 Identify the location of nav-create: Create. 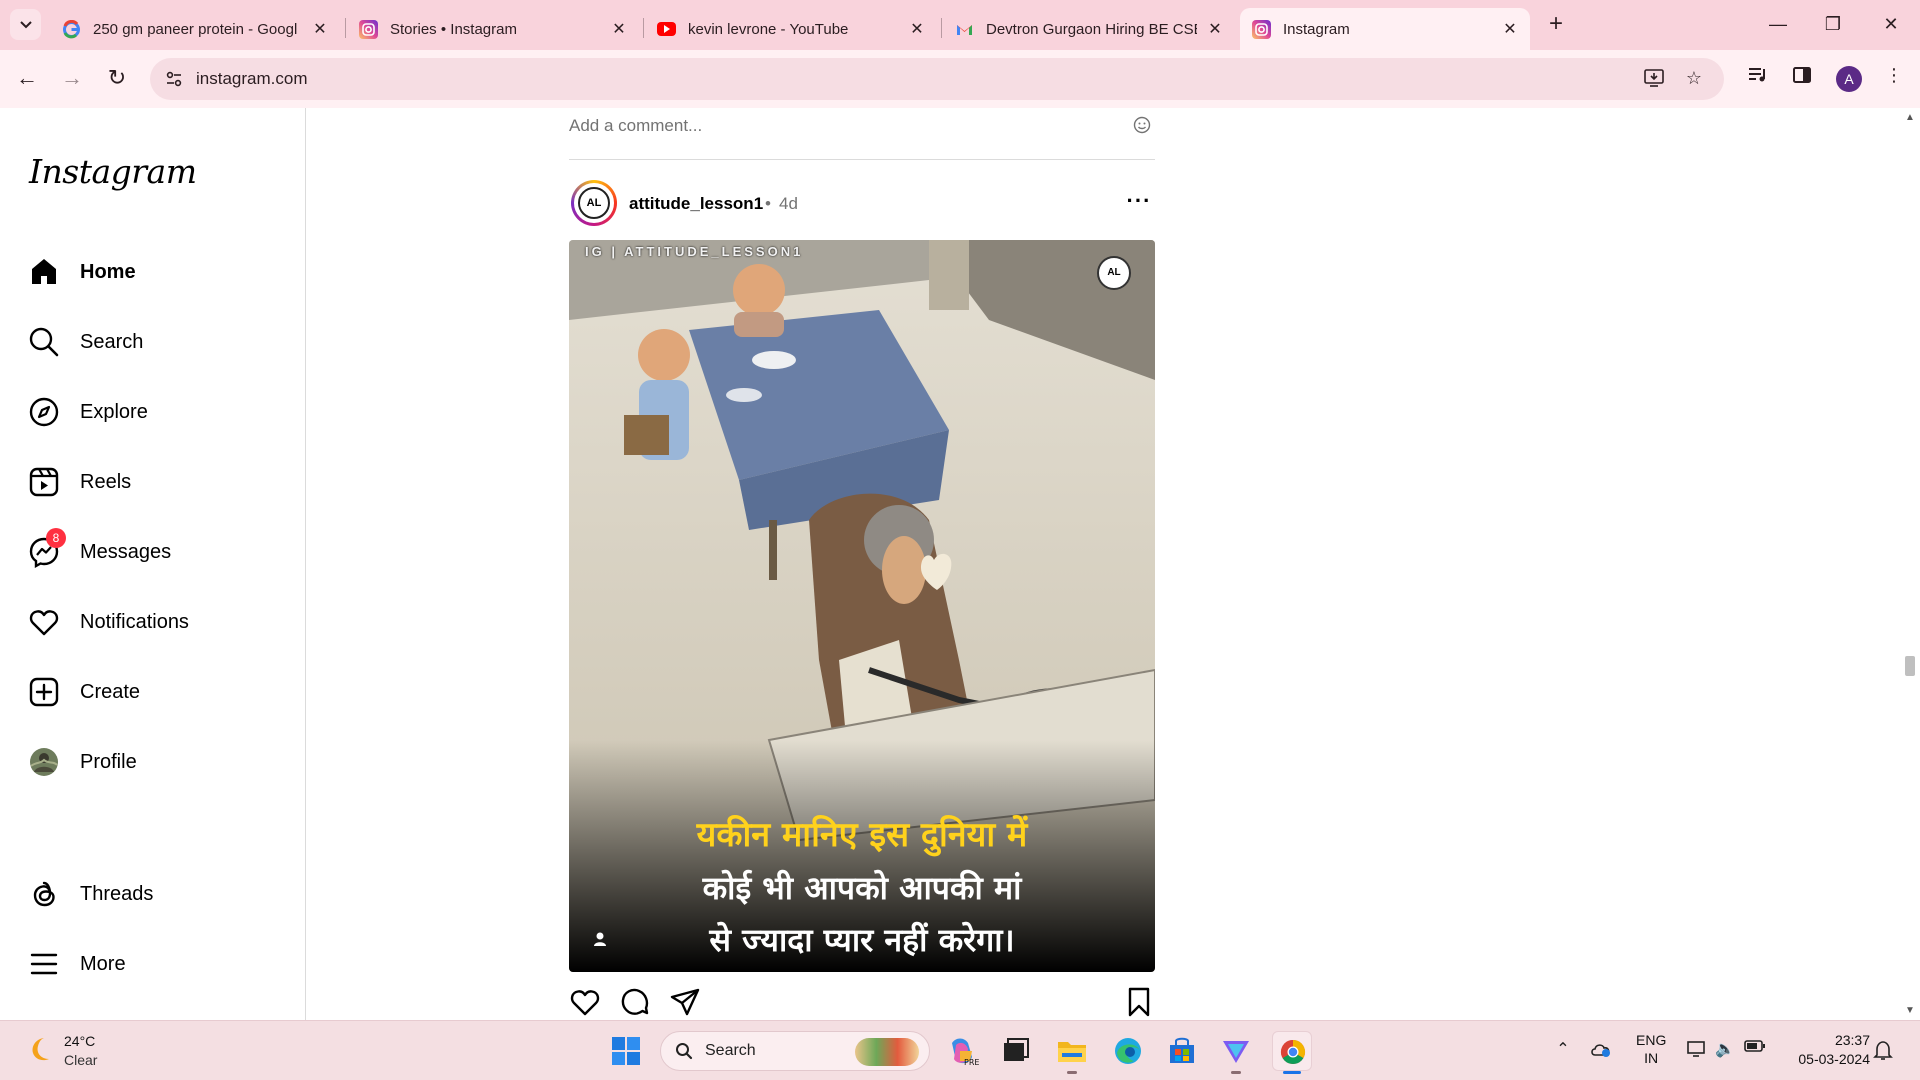
(158, 692).